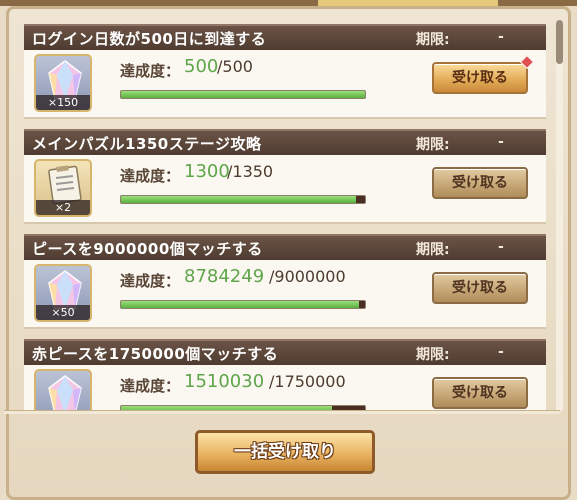  What do you see at coordinates (149, 39) in the screenshot?
I see `mission-title: ログイン日数が500日に到達する` at bounding box center [149, 39].